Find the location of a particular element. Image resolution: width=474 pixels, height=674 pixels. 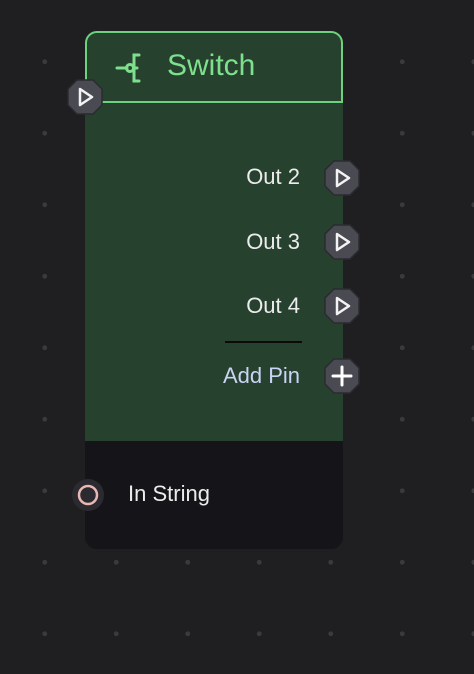

output-divider is located at coordinates (263, 342).